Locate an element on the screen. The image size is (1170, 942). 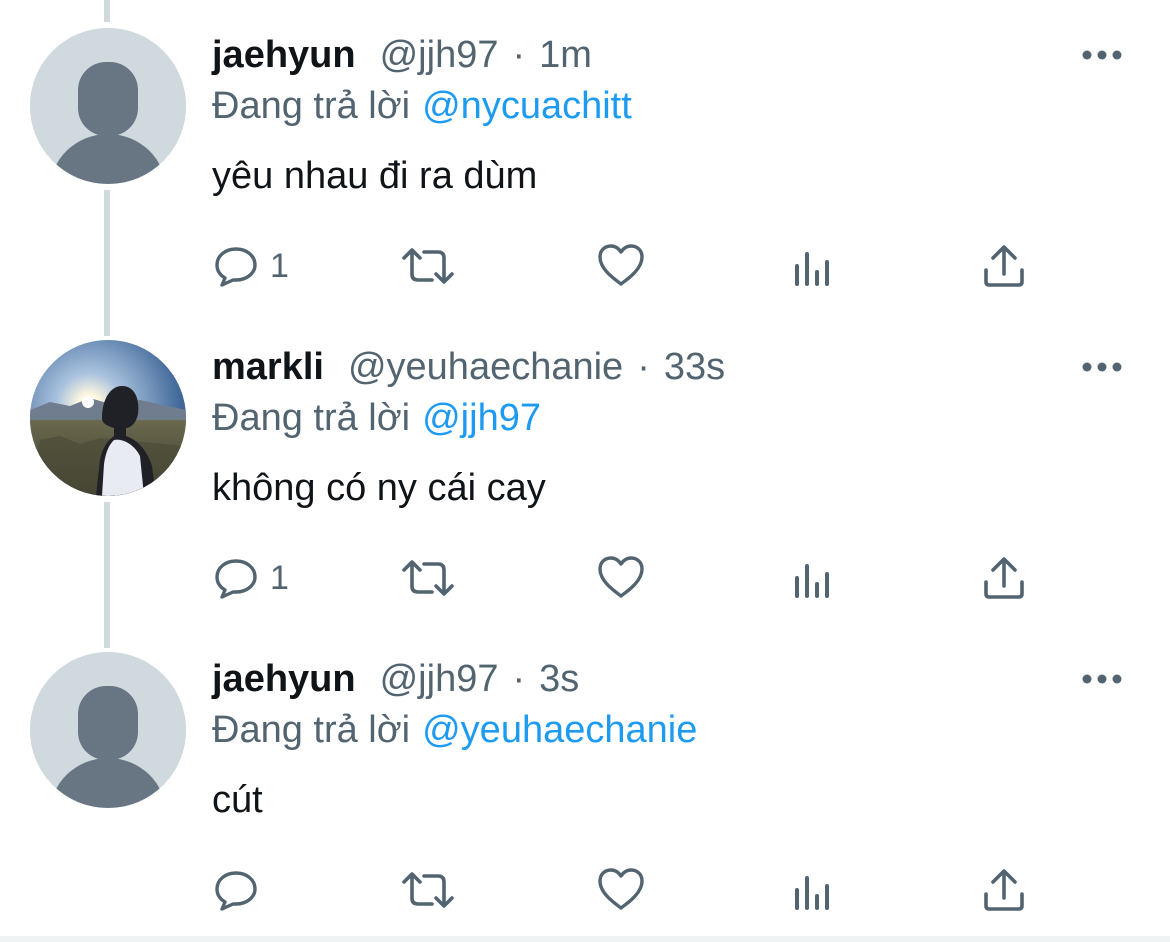
tweet-actions is located at coordinates (632, 890).